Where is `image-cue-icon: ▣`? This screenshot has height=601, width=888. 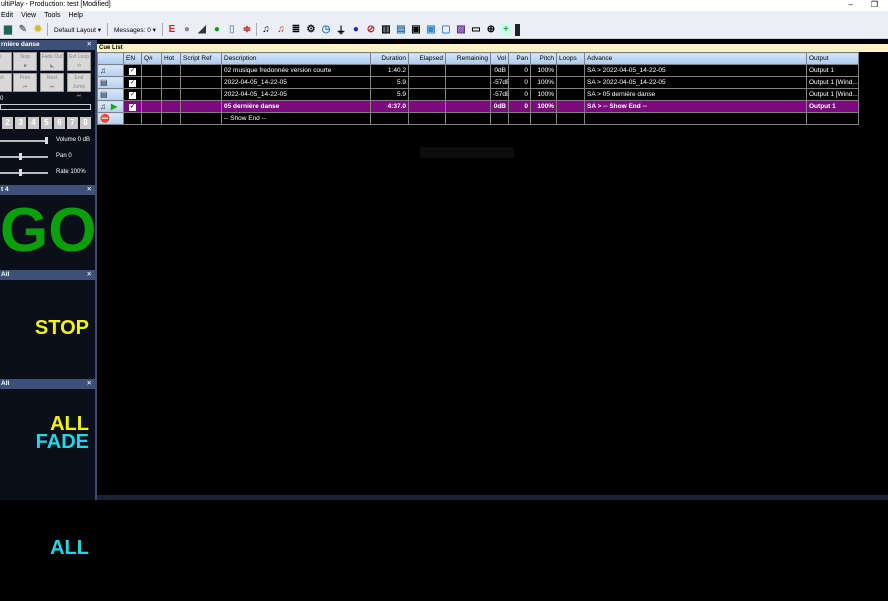
image-cue-icon: ▣ is located at coordinates (431, 30).